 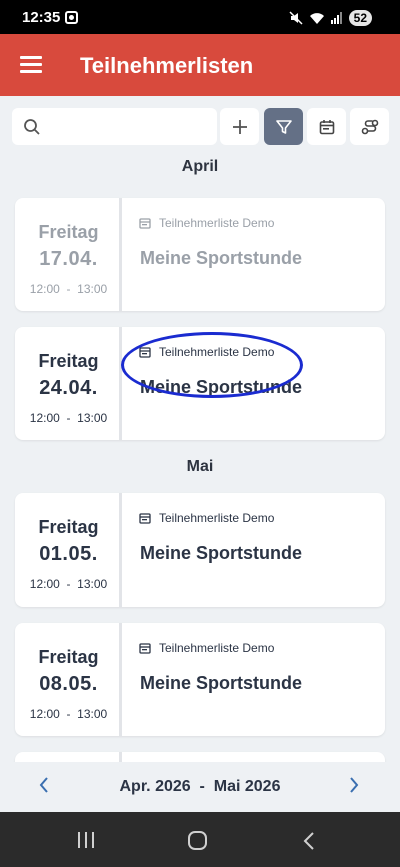 I want to click on filter-icon, so click(x=283, y=126).